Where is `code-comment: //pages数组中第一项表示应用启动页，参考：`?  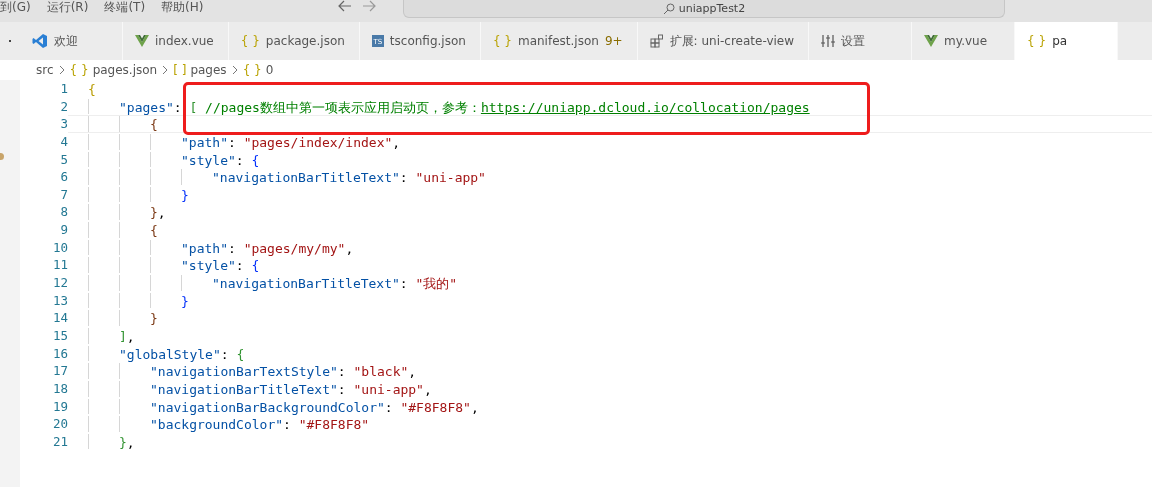 code-comment: //pages数组中第一项表示应用启动页，参考： is located at coordinates (342, 106).